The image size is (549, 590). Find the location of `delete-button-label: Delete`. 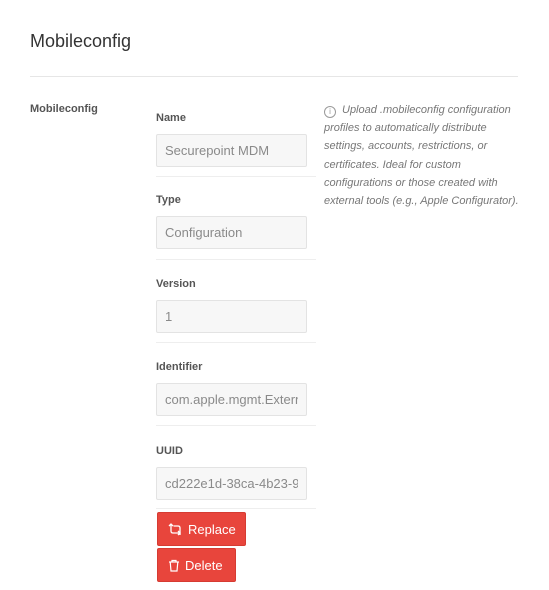

delete-button-label: Delete is located at coordinates (204, 565).